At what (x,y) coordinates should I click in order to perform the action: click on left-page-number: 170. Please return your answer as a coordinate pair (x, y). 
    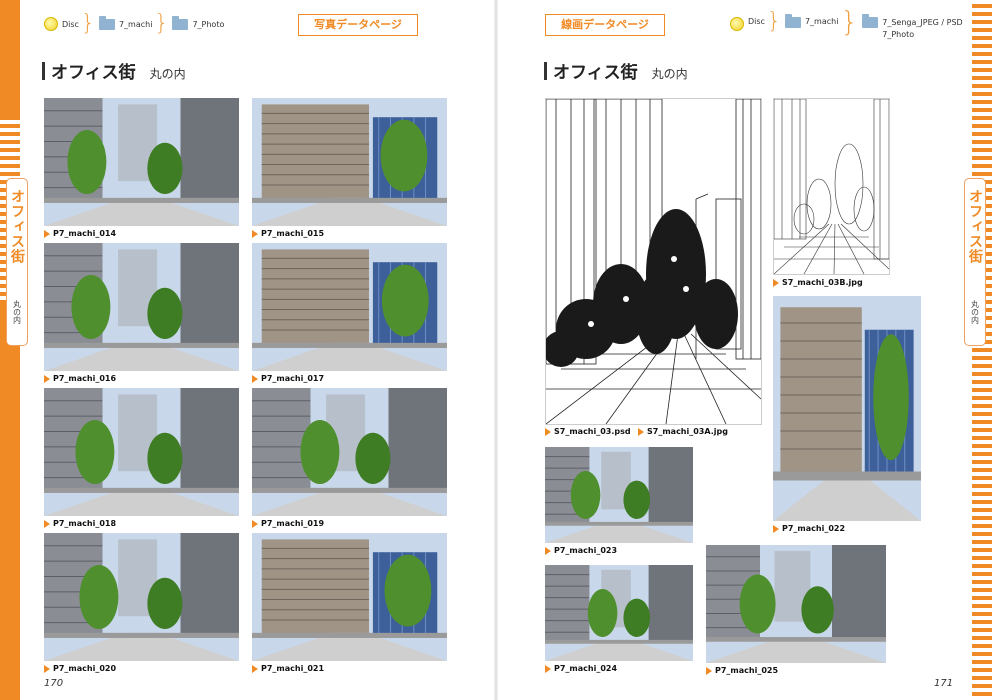
    Looking at the image, I should click on (54, 683).